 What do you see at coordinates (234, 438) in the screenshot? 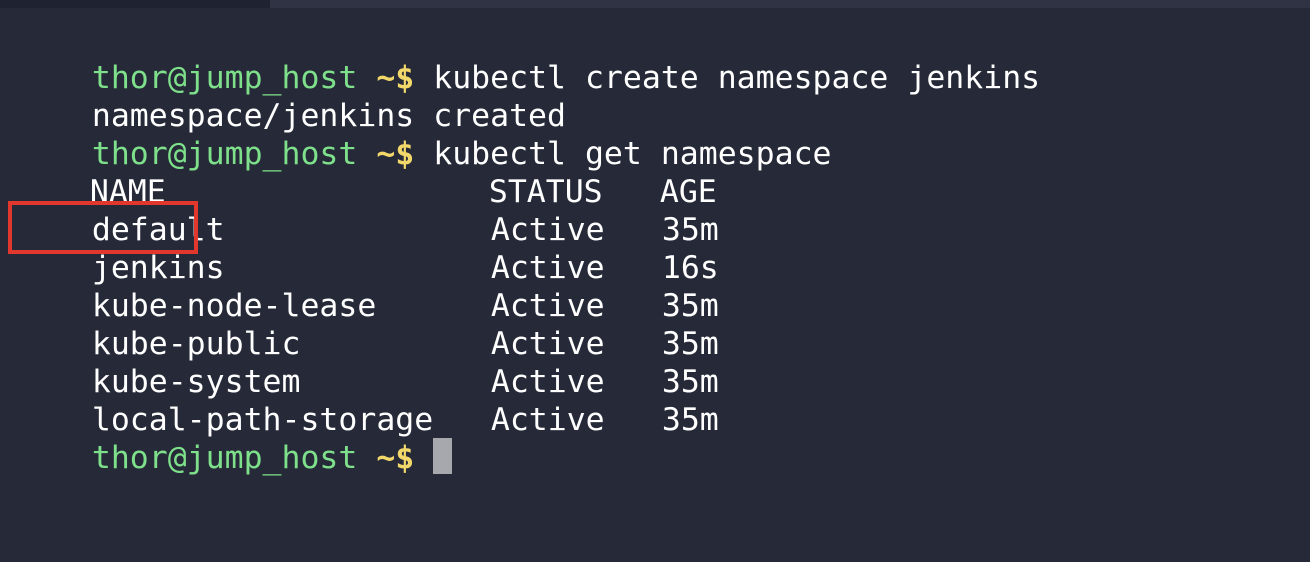
I see `command-line-3: thor@jump_host ~$` at bounding box center [234, 438].